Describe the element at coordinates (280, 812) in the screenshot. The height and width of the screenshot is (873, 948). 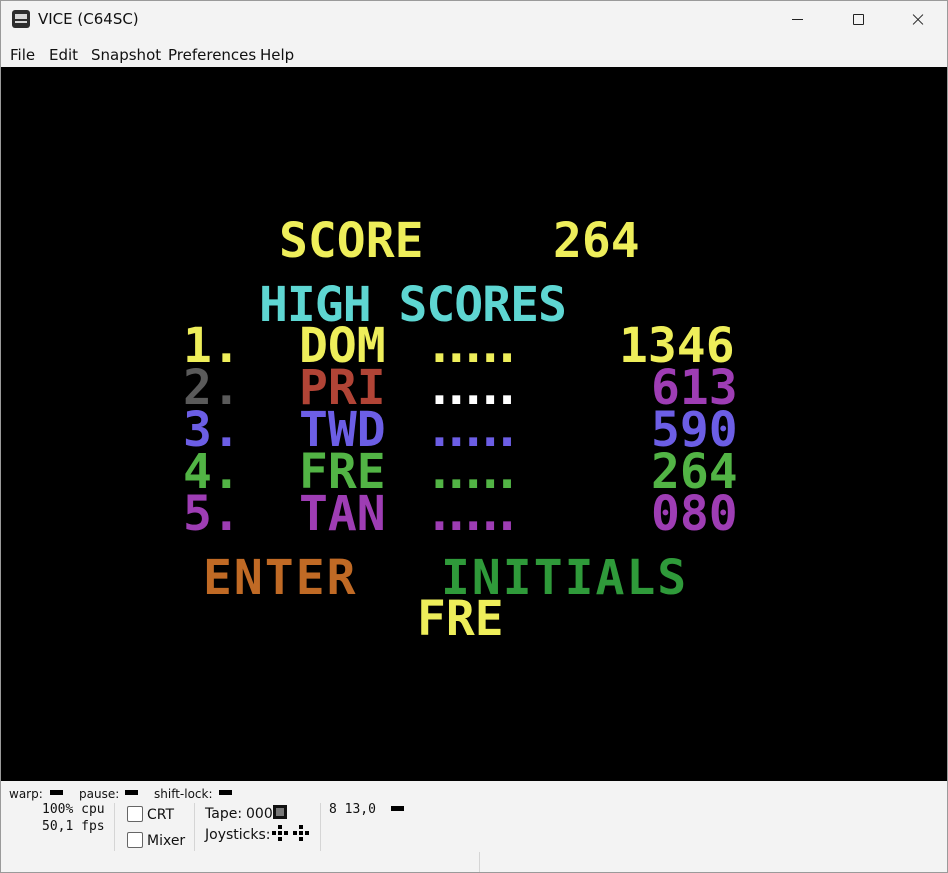
I see `tape-control-icon` at that location.